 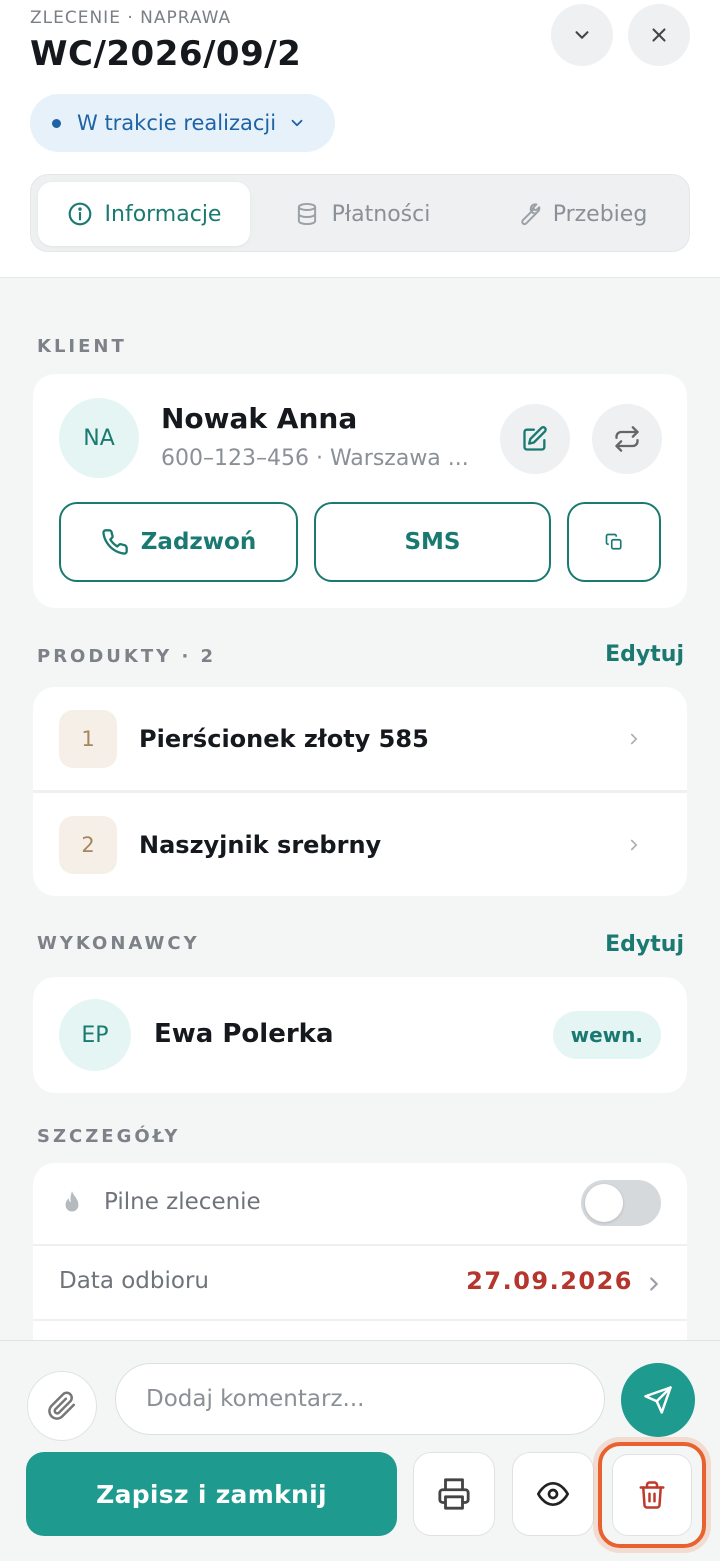 I want to click on send-comment-button, so click(x=658, y=1400).